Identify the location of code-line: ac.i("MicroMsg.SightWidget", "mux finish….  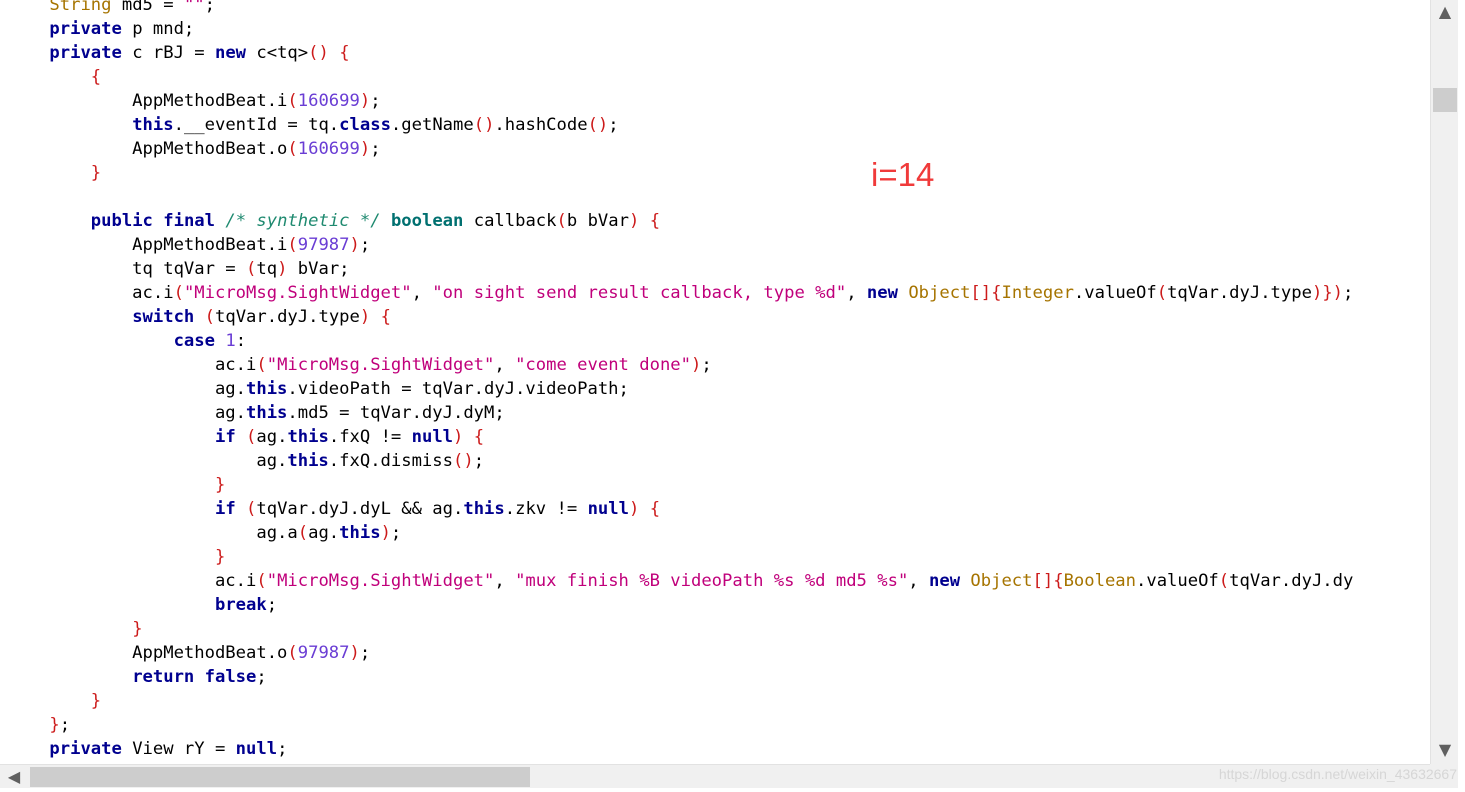
(680, 581).